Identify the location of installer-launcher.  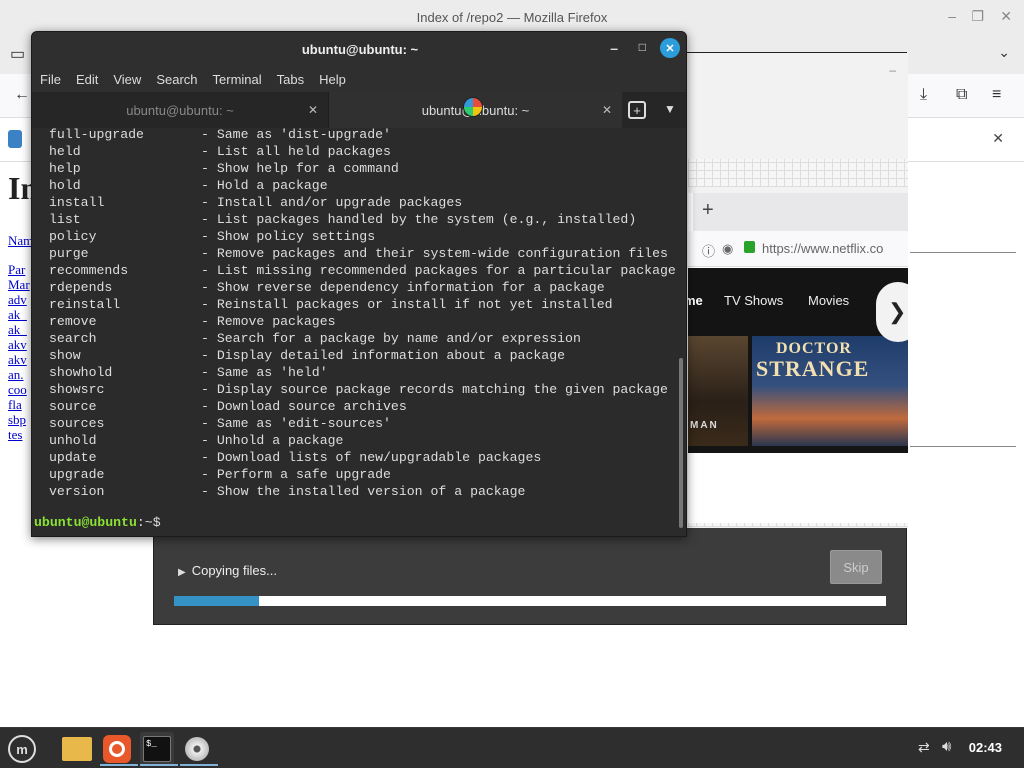
(199, 749).